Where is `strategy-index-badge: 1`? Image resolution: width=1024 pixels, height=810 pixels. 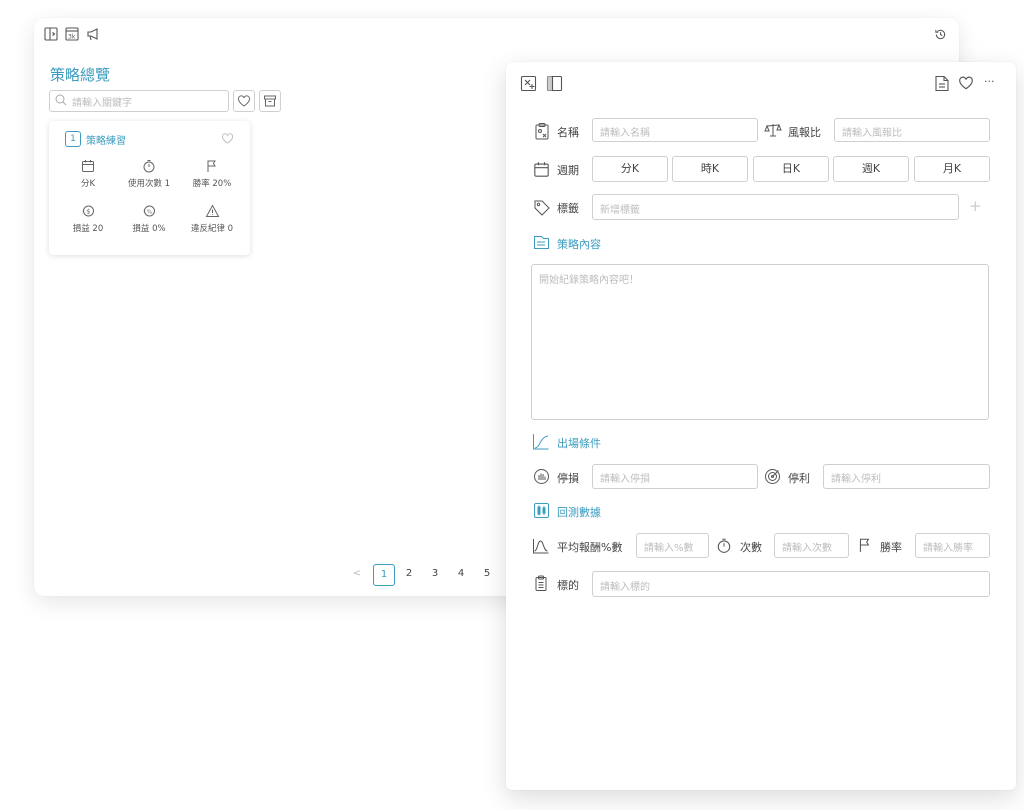 strategy-index-badge: 1 is located at coordinates (73, 139).